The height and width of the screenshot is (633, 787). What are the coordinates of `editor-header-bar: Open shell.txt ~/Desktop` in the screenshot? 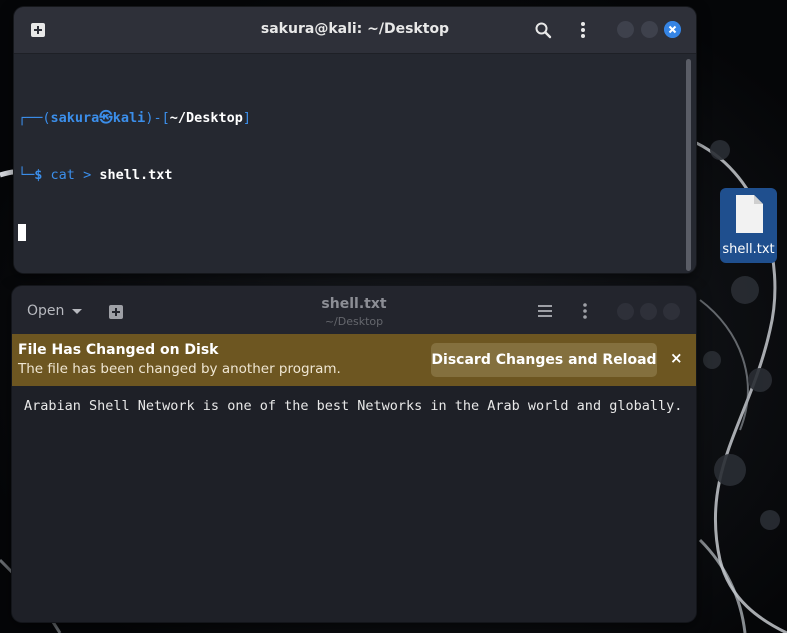 It's located at (354, 310).